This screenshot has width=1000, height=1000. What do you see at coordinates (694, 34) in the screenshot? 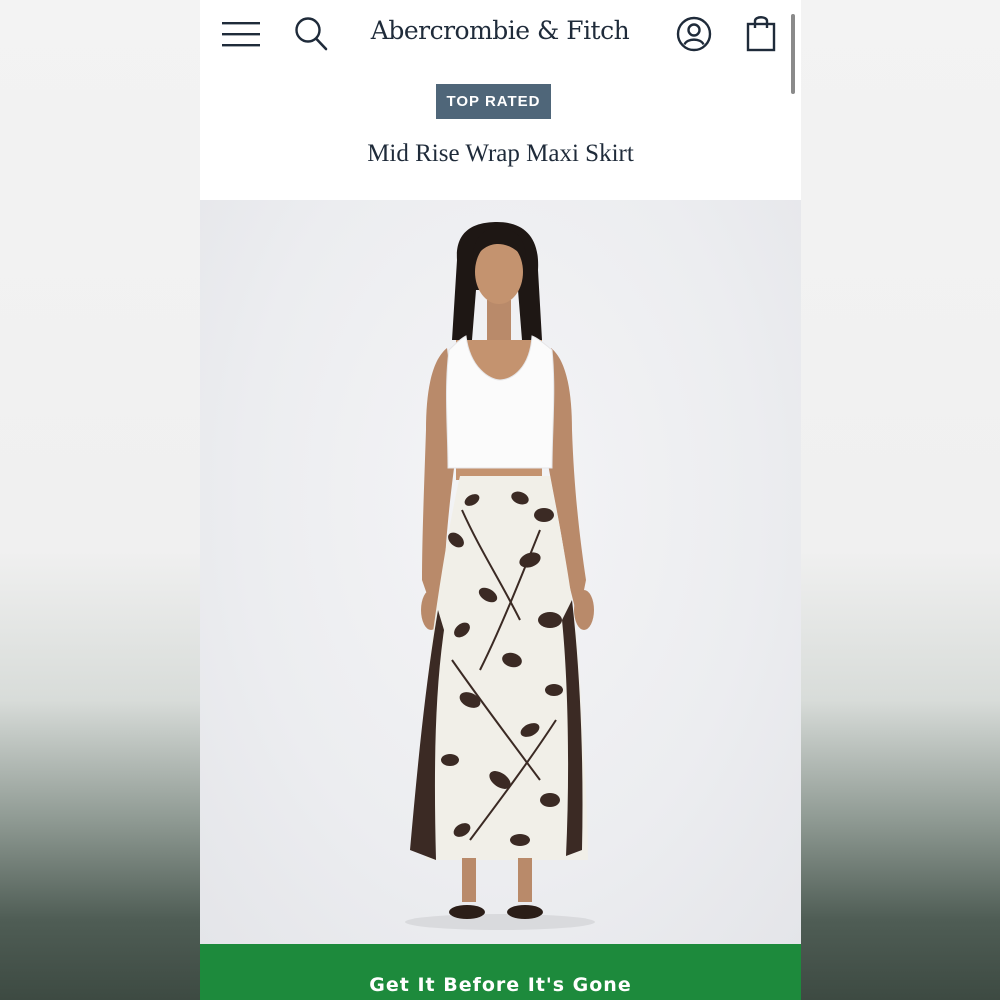
I see `account-icon` at bounding box center [694, 34].